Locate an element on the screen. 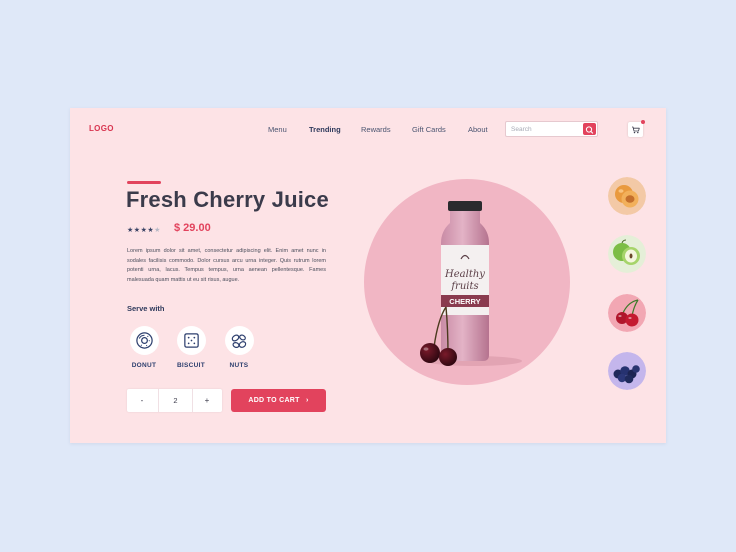 Image resolution: width=736 pixels, height=552 pixels. increment-button: + is located at coordinates (207, 400).